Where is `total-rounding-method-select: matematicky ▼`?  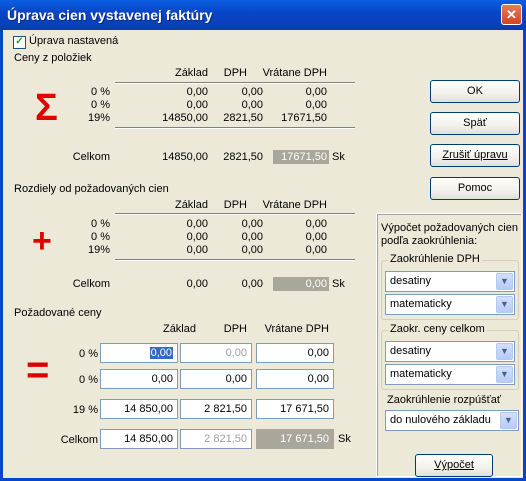
total-rounding-method-select: matematicky ▼ is located at coordinates (450, 374).